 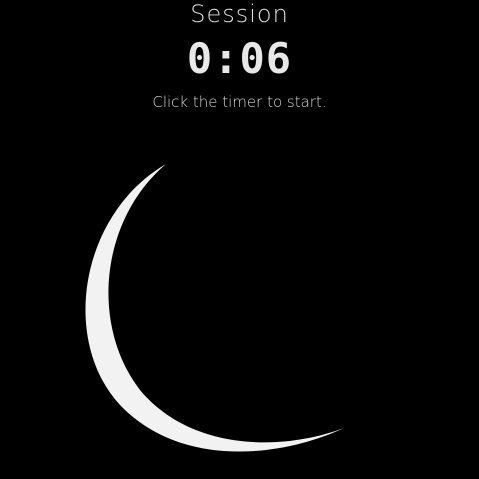 What do you see at coordinates (239, 102) in the screenshot?
I see `start-hint: Click the timer to start.` at bounding box center [239, 102].